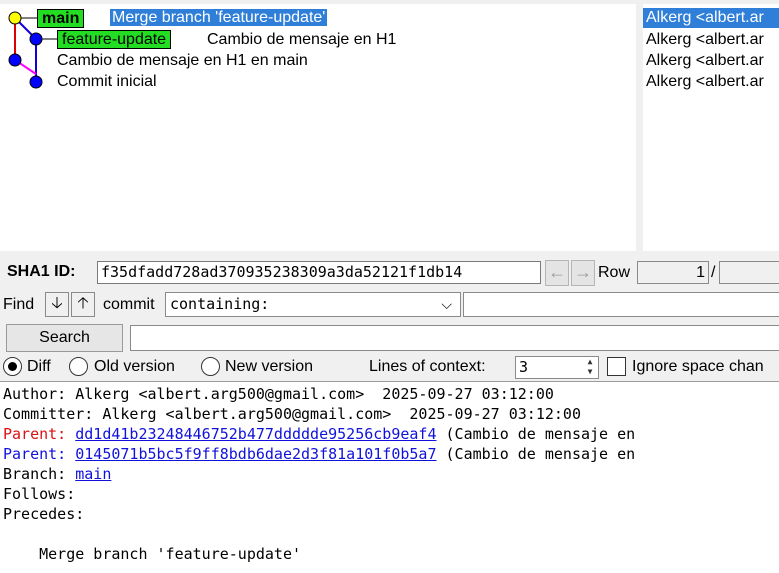  What do you see at coordinates (39, 366) in the screenshot?
I see `diff-label: Diff` at bounding box center [39, 366].